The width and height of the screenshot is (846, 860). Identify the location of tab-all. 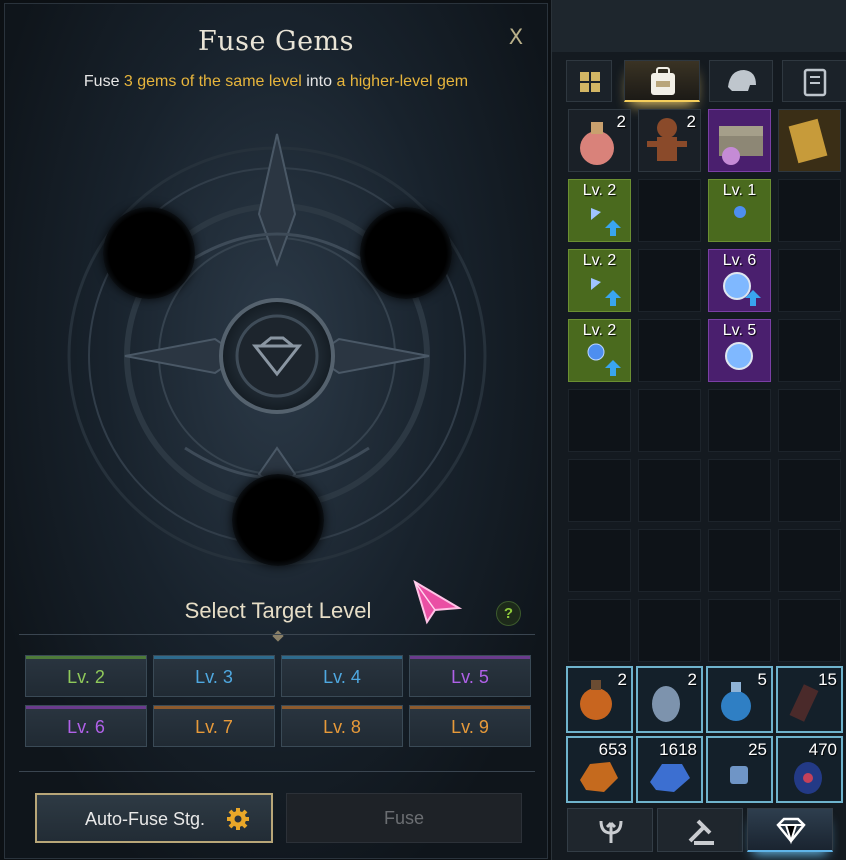
(589, 81).